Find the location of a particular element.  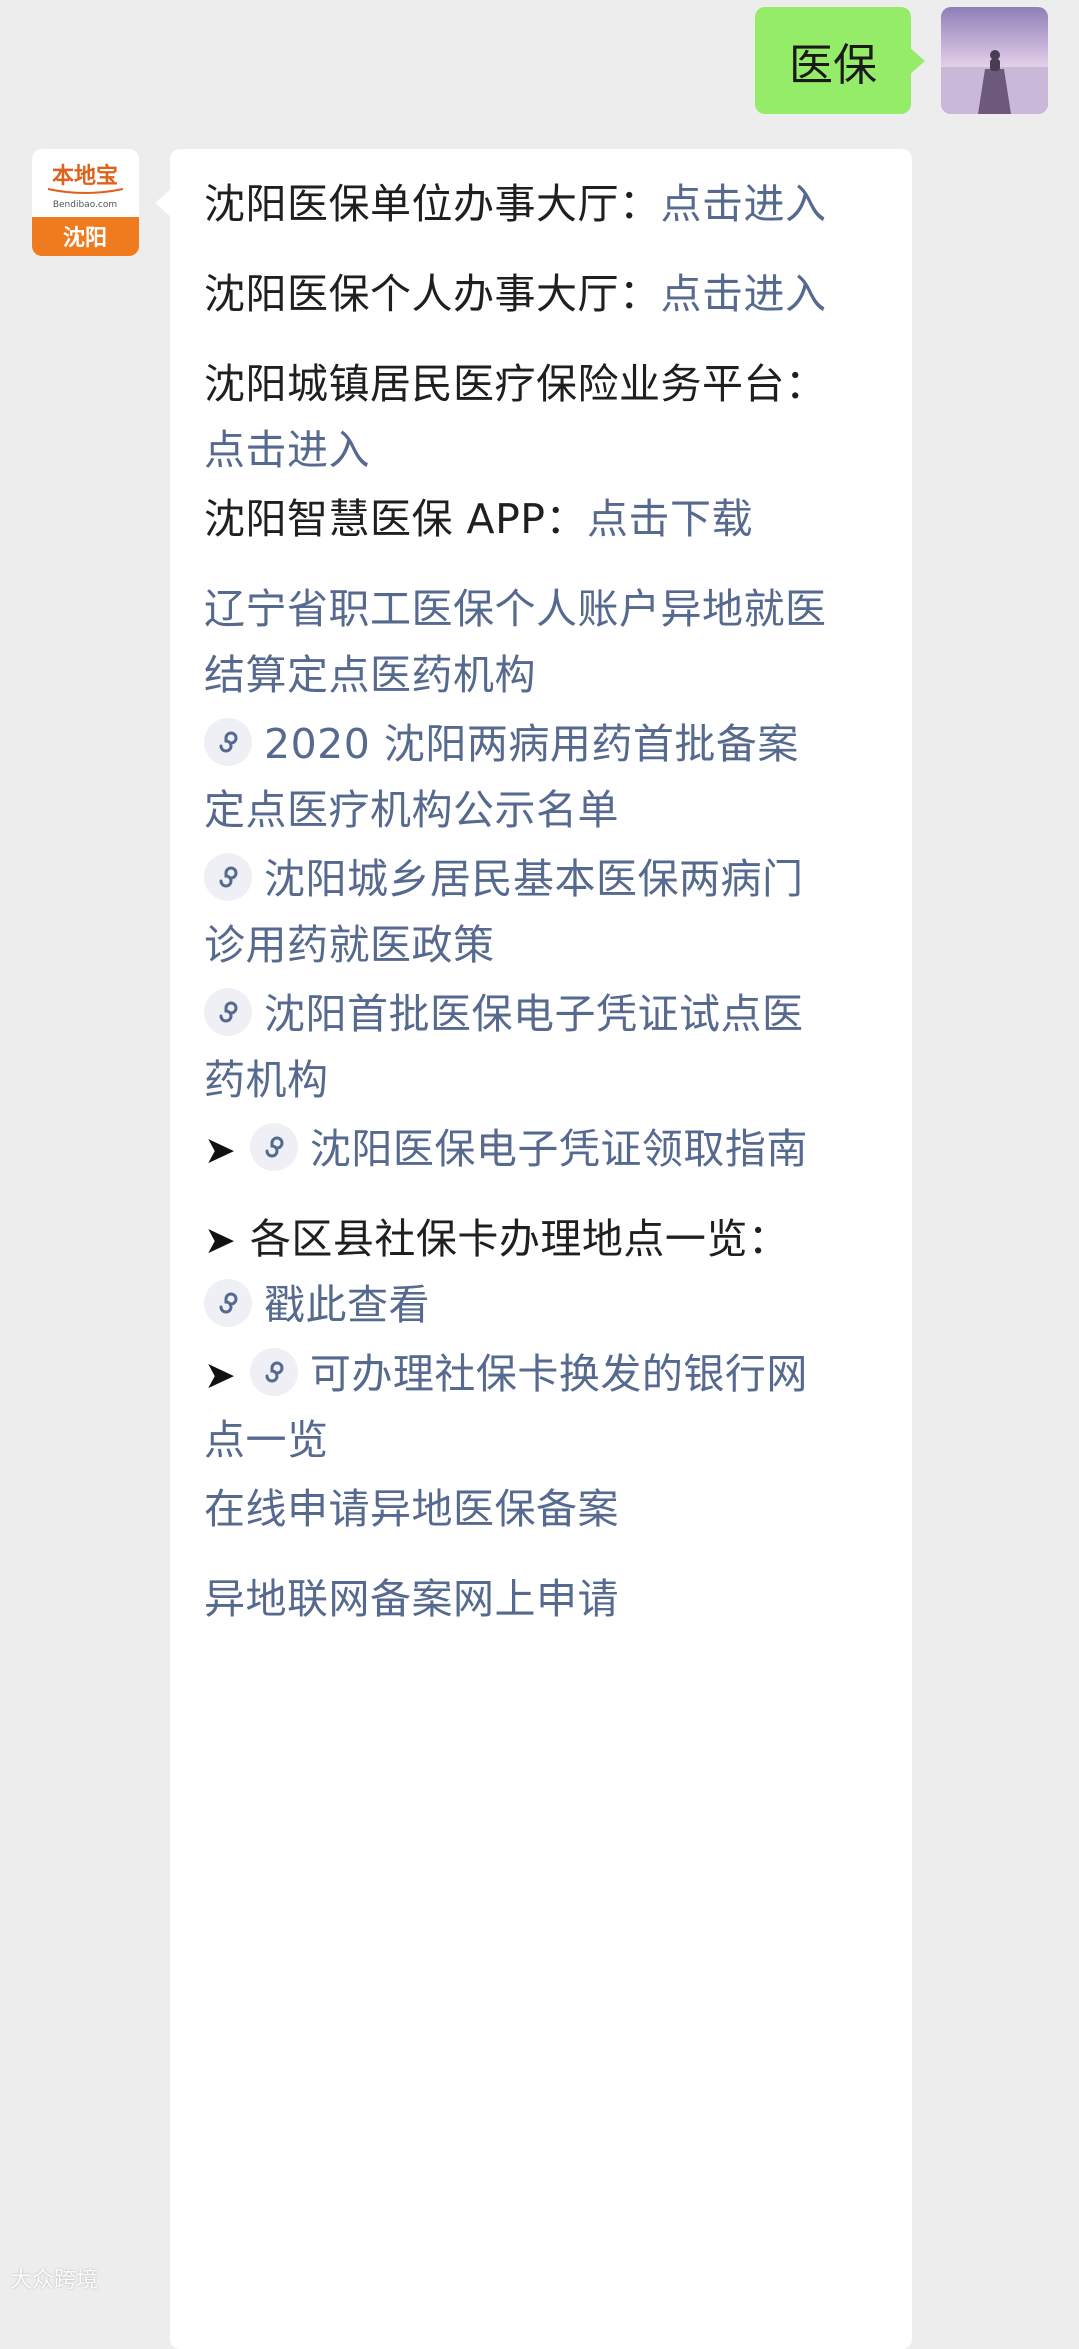

unit-hall-link: 点击进入 is located at coordinates (744, 204).